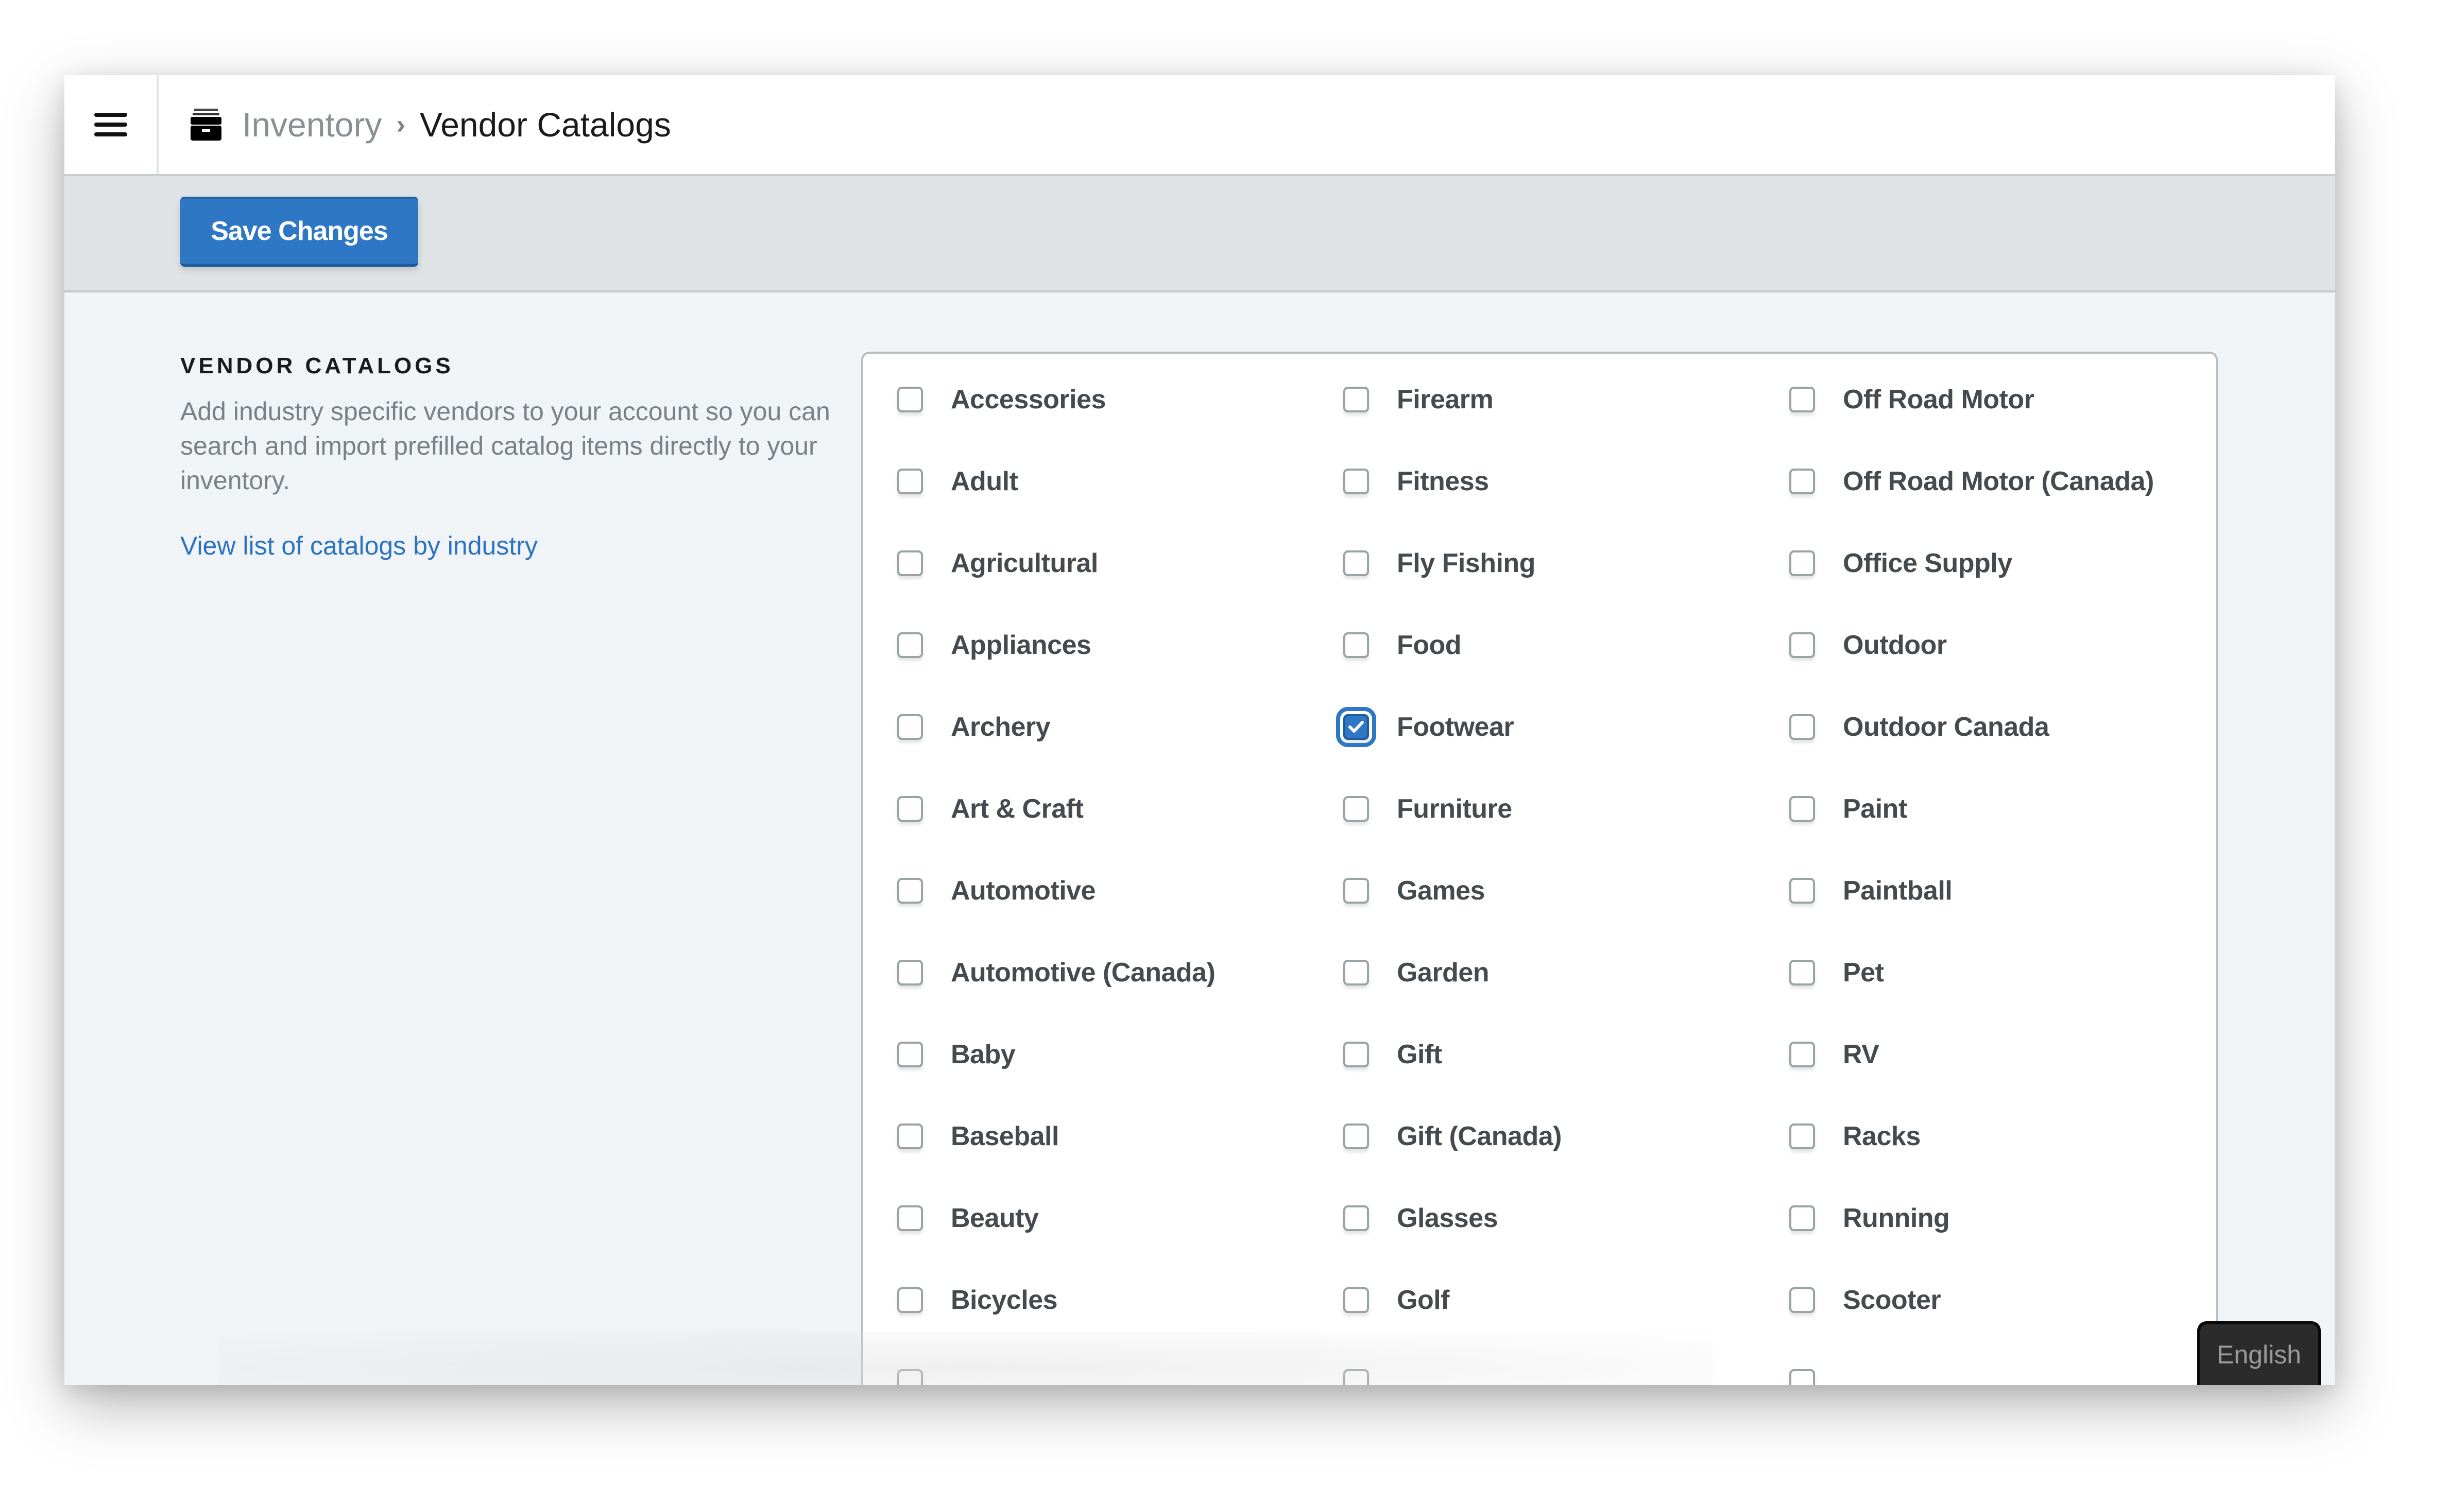 This screenshot has height=1504, width=2464. What do you see at coordinates (1566, 999) in the screenshot?
I see `catalog-checkbox-item: Garden` at bounding box center [1566, 999].